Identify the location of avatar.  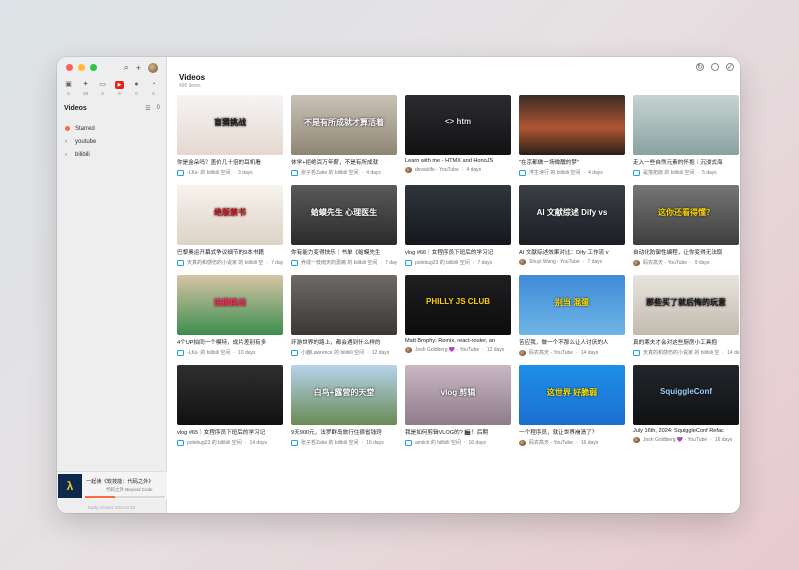
(153, 67).